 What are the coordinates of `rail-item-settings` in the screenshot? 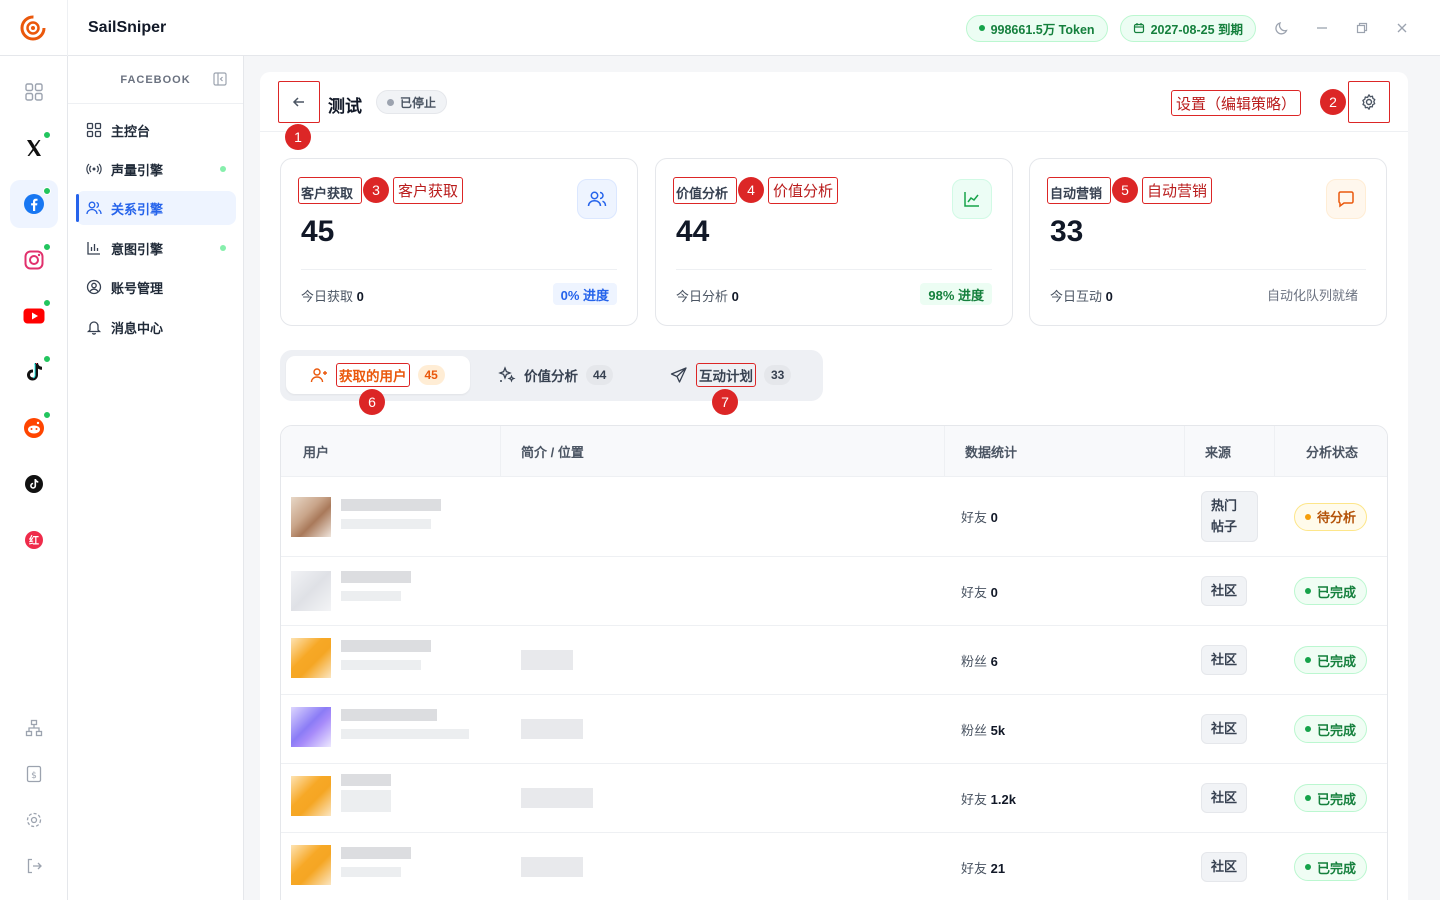 It's located at (34, 820).